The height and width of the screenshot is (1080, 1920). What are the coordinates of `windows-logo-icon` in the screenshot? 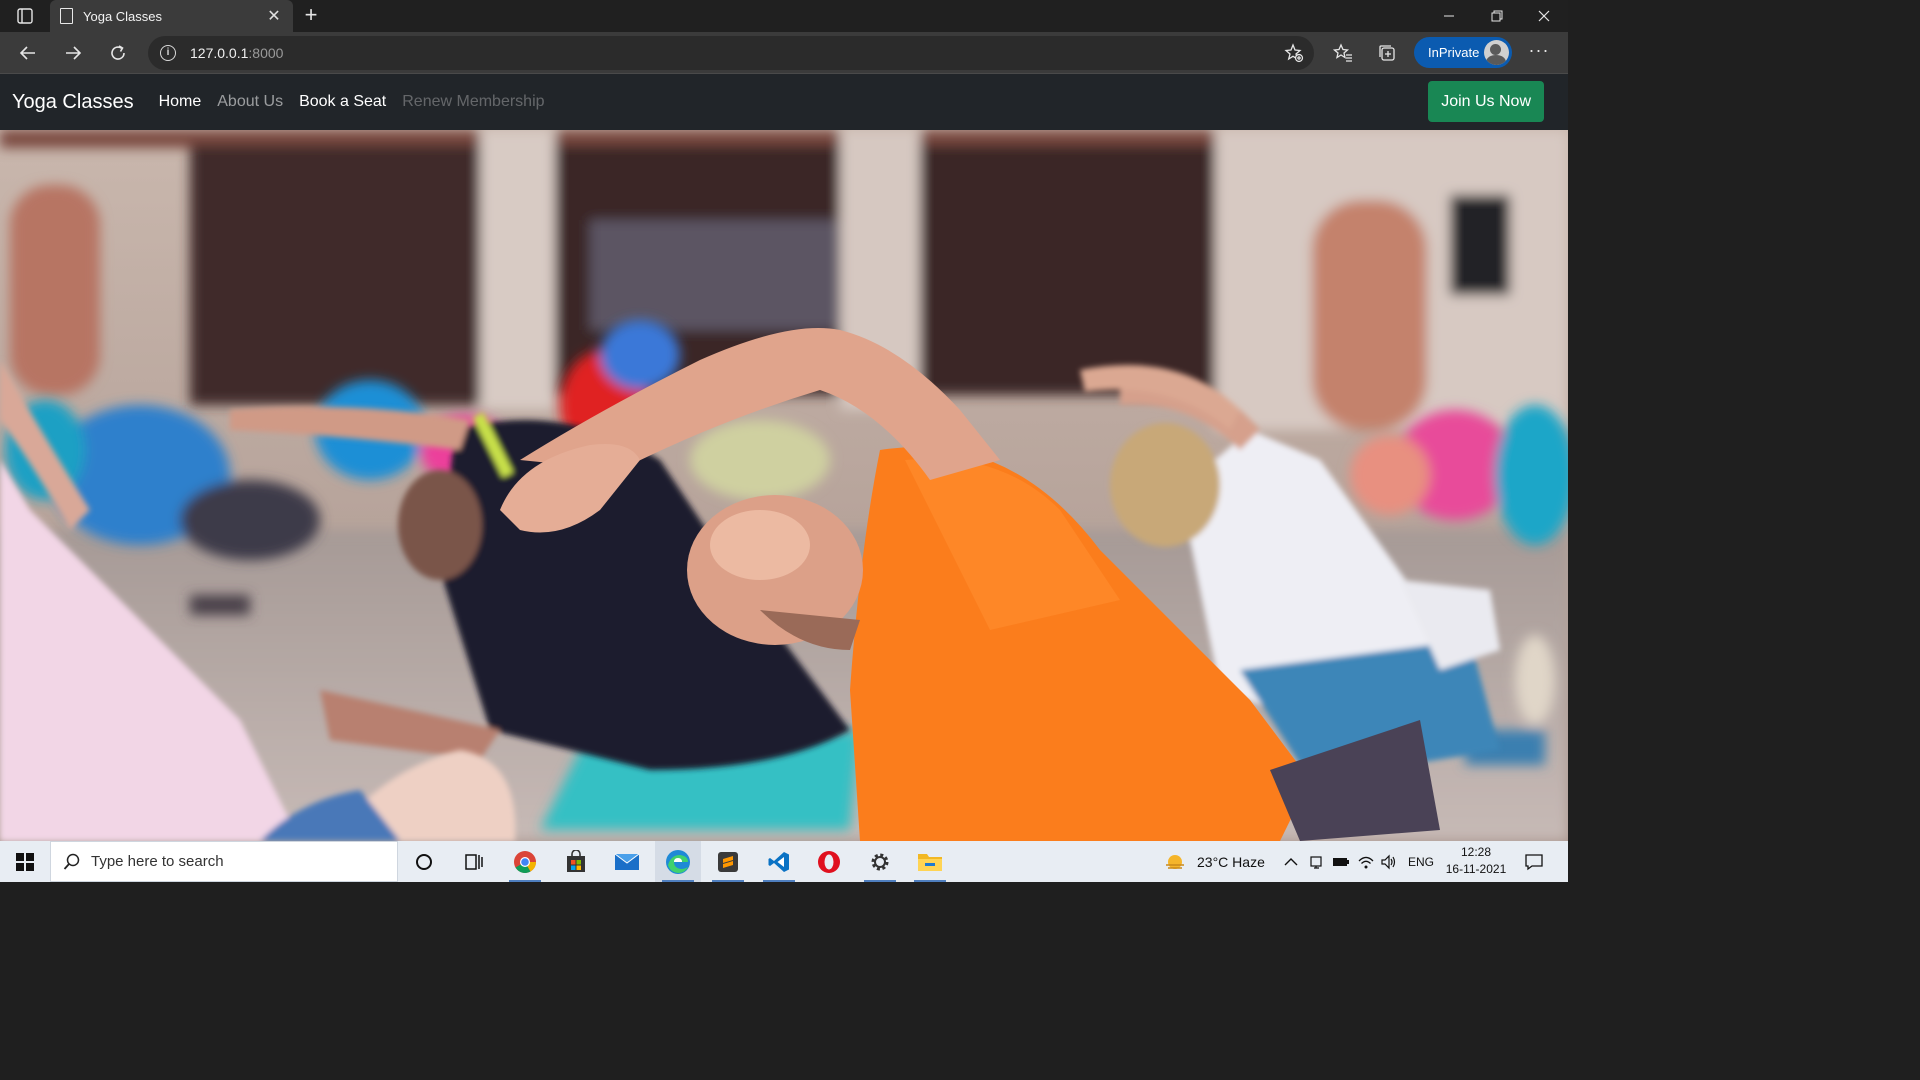 It's located at (25, 861).